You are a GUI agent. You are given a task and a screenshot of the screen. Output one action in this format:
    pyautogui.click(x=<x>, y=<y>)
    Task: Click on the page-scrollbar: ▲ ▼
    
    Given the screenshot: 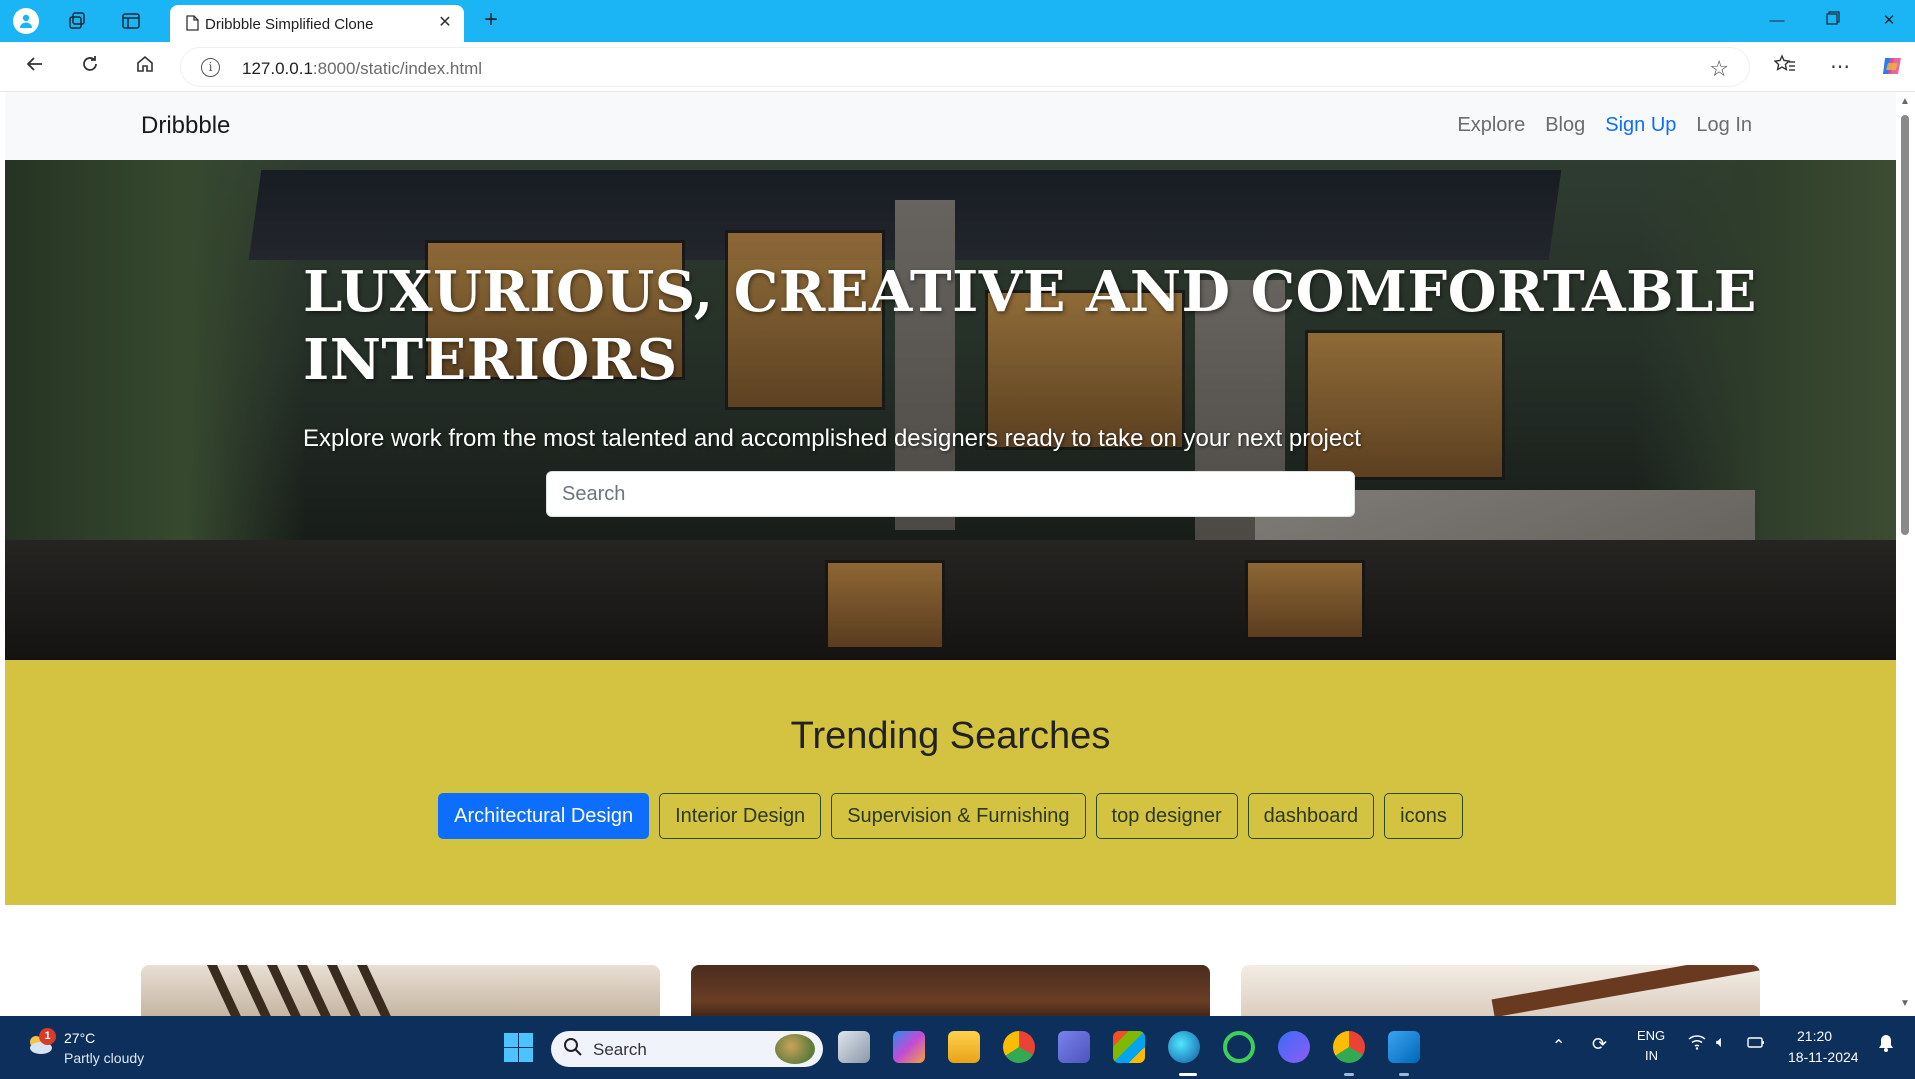 What is the action you would take?
    pyautogui.click(x=1905, y=554)
    